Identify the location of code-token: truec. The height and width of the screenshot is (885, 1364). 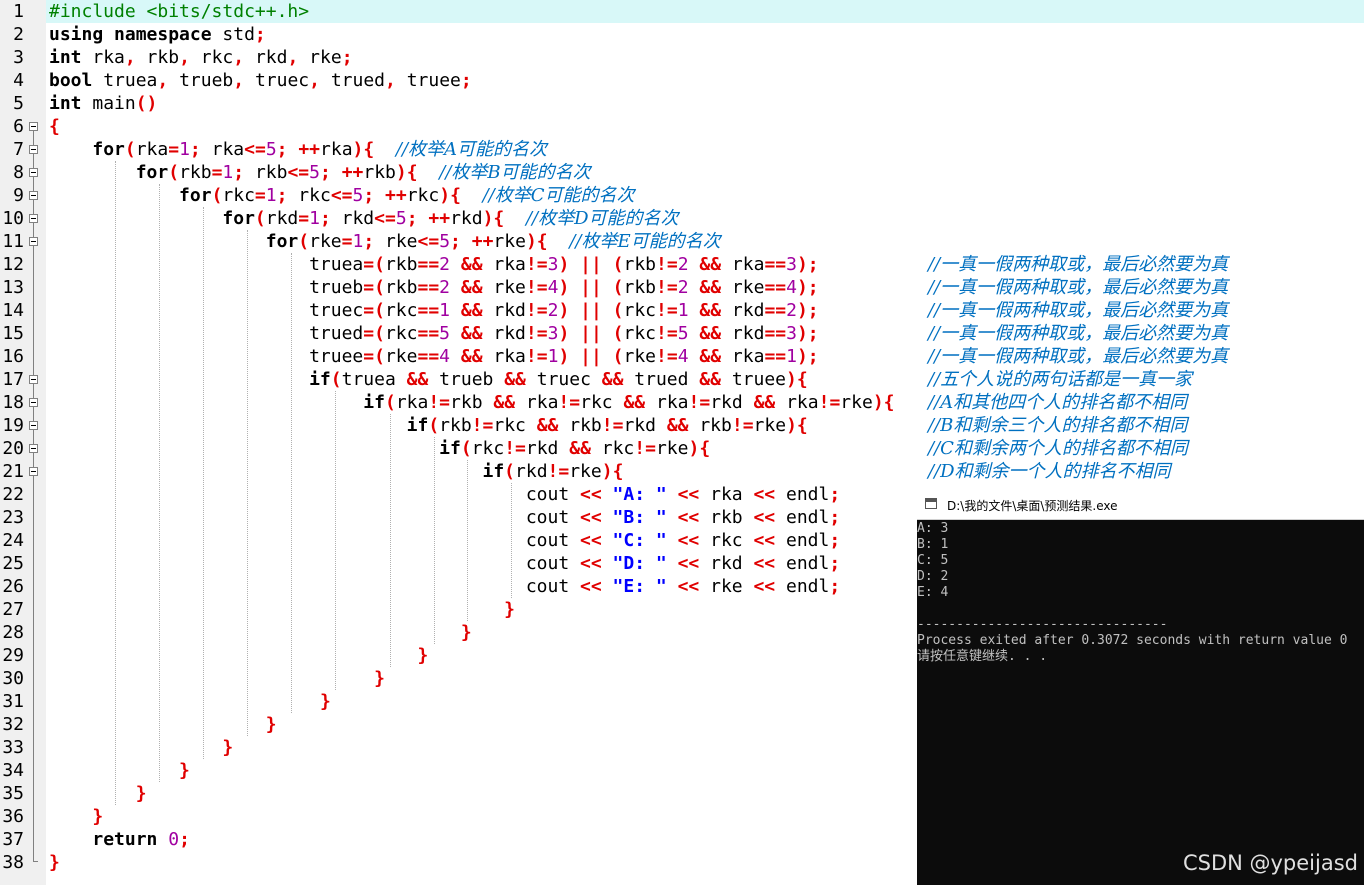
(206, 310).